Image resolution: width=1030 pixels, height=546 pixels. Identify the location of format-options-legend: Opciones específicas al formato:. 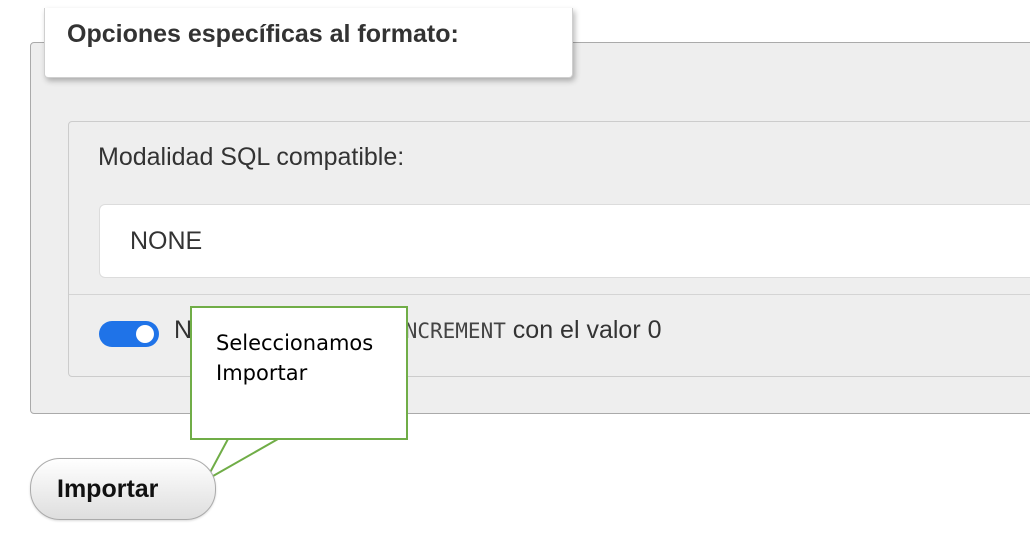
(308, 43).